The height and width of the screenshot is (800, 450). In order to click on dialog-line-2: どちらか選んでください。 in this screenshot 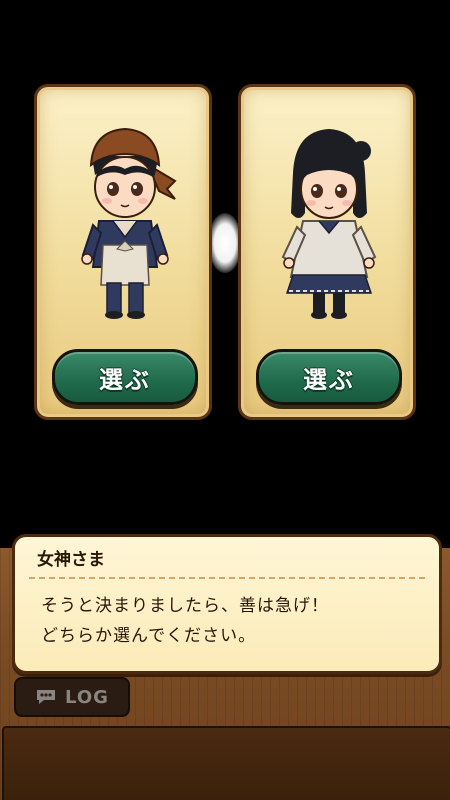, I will do `click(149, 636)`.